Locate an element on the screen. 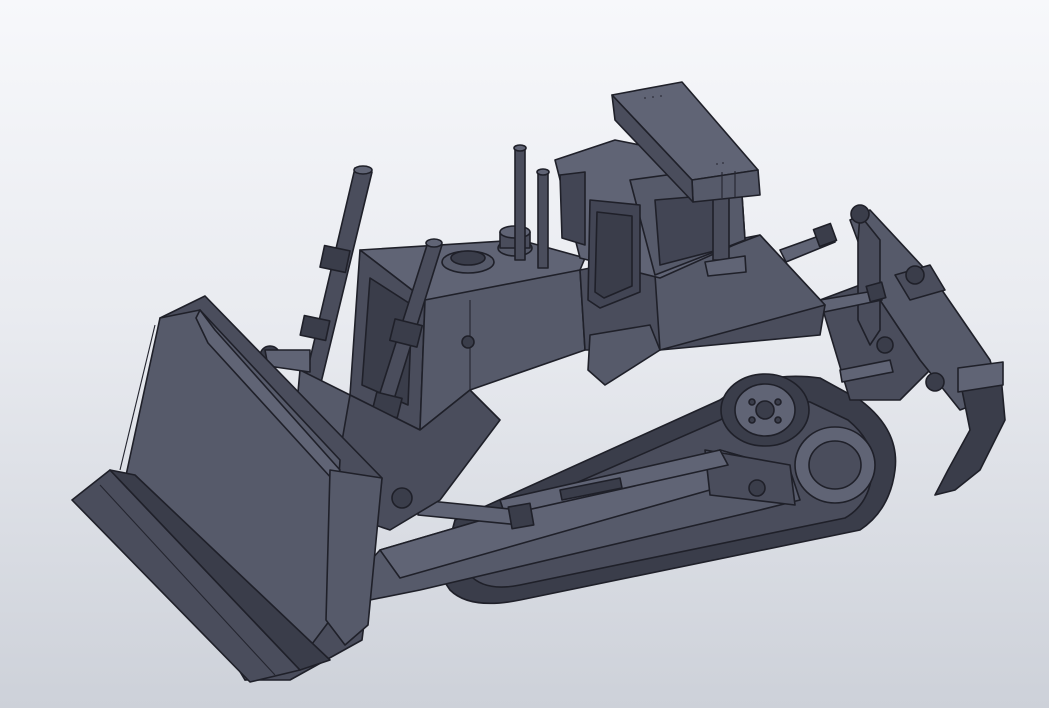 Image resolution: width=1049 pixels, height=708 pixels. drive-sprocket is located at coordinates (765, 410).